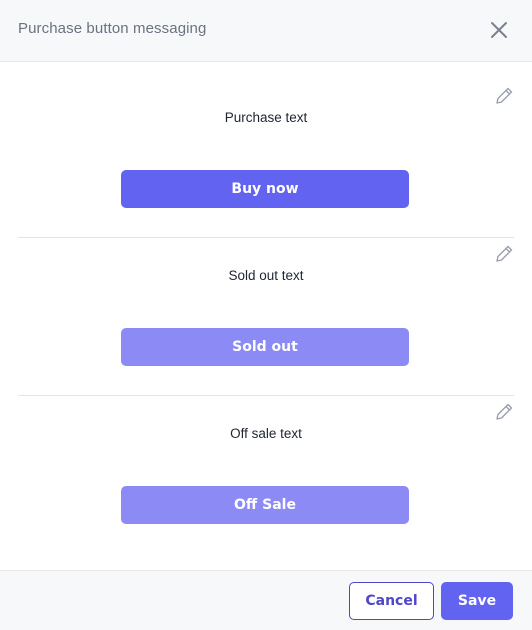 The width and height of the screenshot is (532, 630). Describe the element at coordinates (499, 30) in the screenshot. I see `close-icon` at that location.